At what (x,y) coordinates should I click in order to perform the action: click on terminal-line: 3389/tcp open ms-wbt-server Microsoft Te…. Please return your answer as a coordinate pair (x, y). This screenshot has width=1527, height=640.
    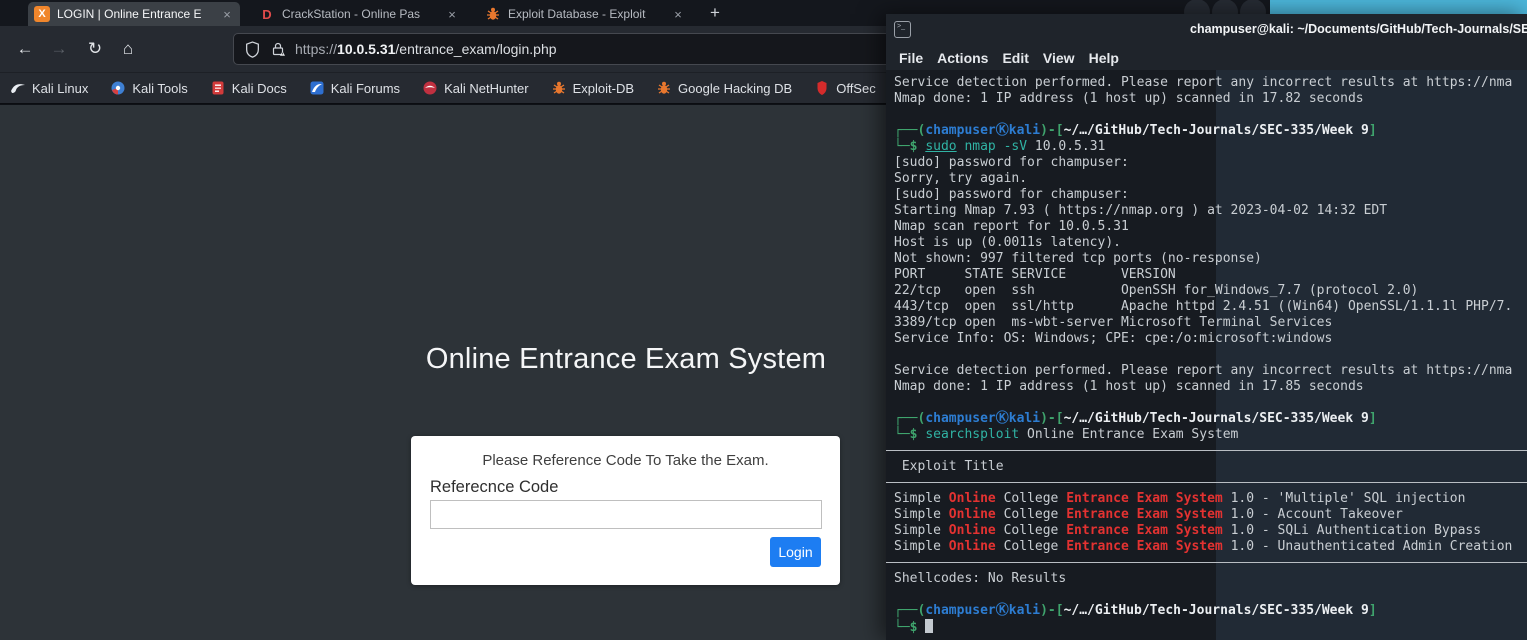
    Looking at the image, I should click on (1113, 322).